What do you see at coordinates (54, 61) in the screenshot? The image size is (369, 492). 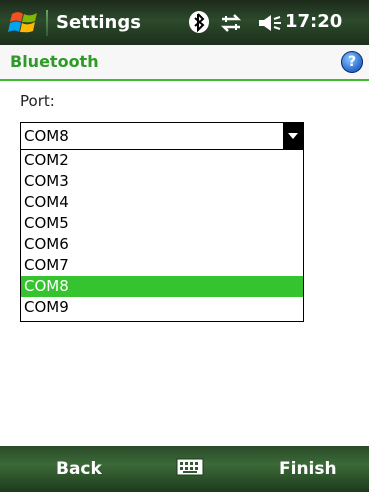 I see `page-title: Bluetooth` at bounding box center [54, 61].